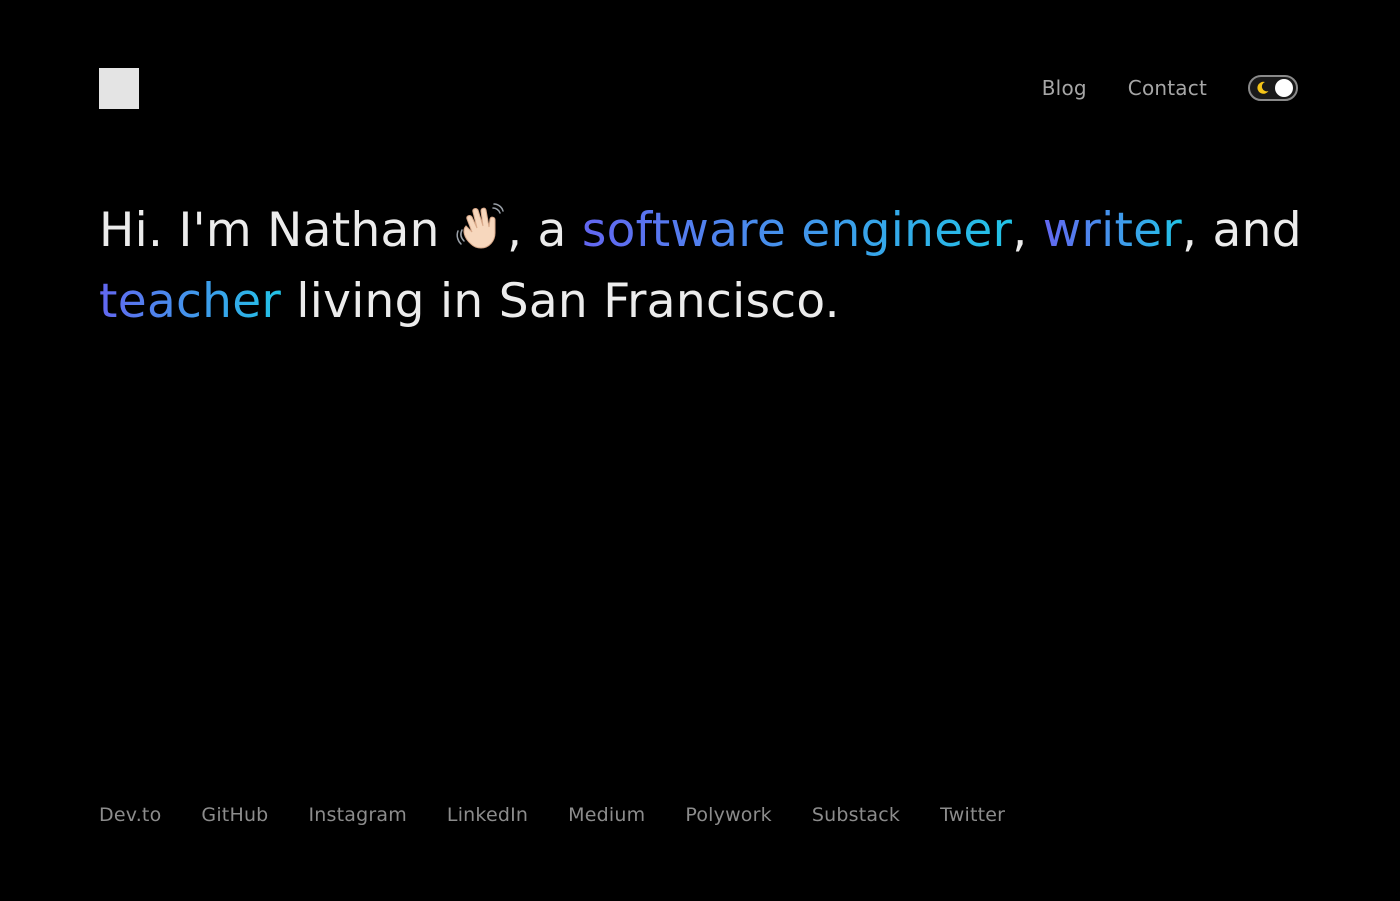 This screenshot has width=1400, height=901. I want to click on intro-text-3: ,, so click(1027, 230).